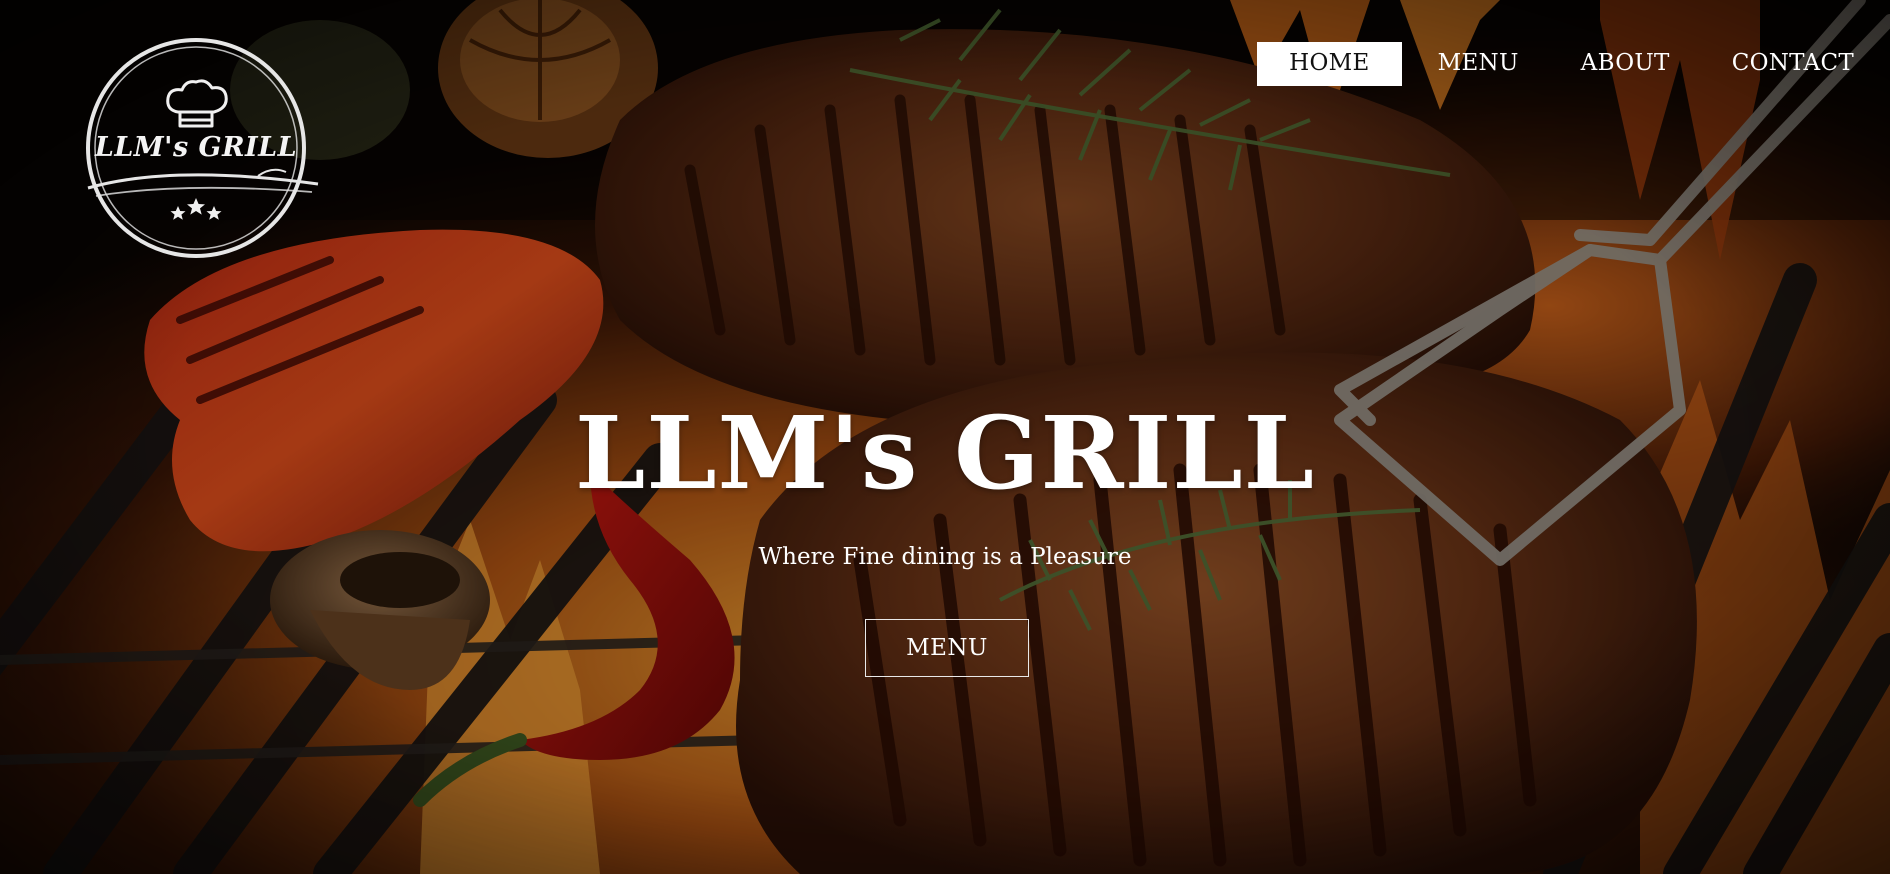 This screenshot has width=1890, height=874. Describe the element at coordinates (945, 557) in the screenshot. I see `hero-subtitle: Where Fine dining is a Pleasure` at that location.